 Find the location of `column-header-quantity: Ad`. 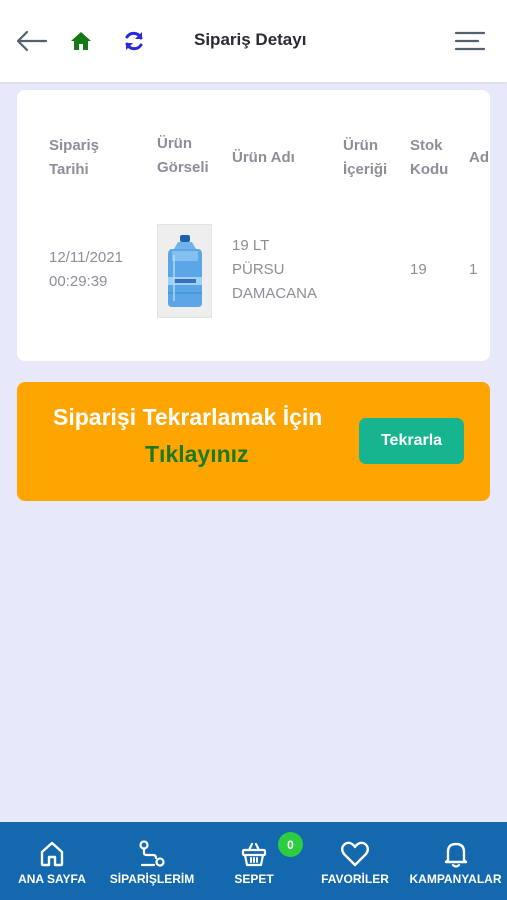

column-header-quantity: Ad is located at coordinates (479, 157).